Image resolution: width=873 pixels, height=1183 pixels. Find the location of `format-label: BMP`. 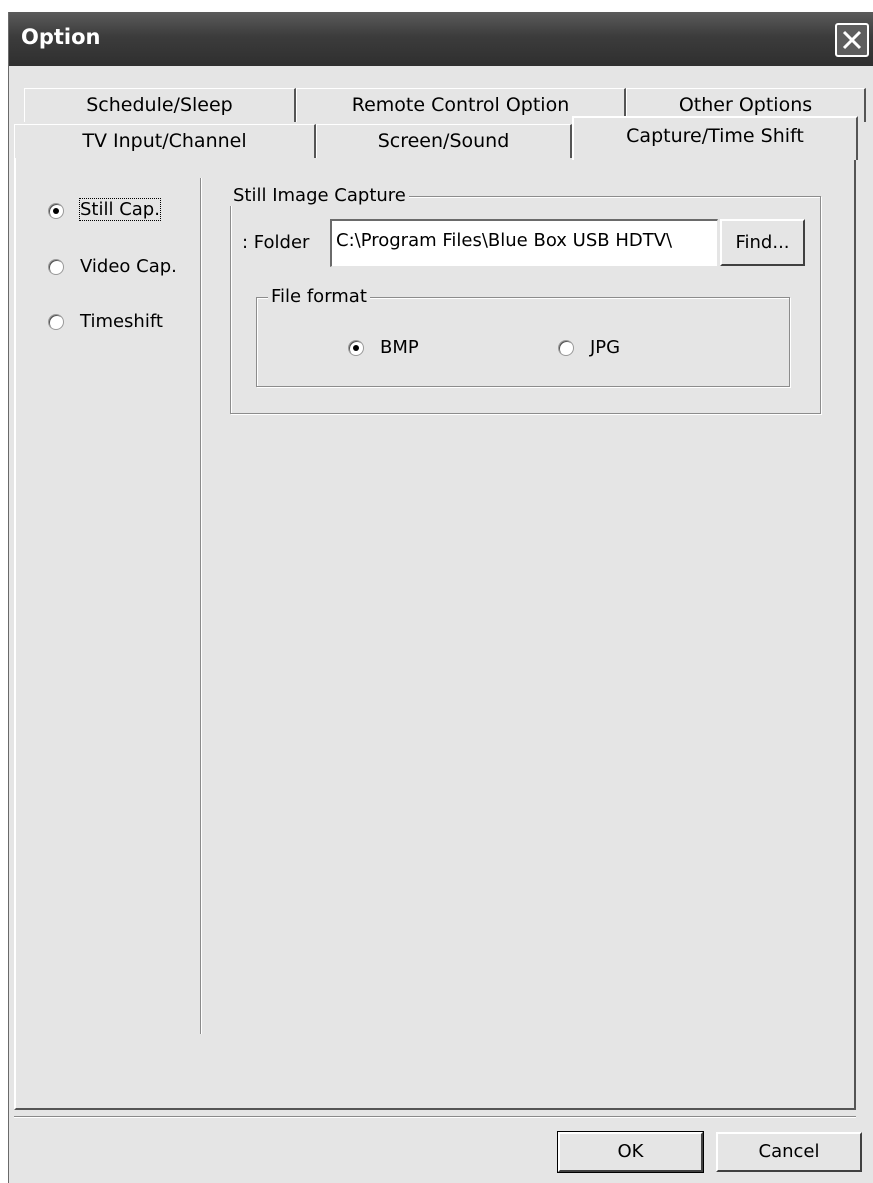

format-label: BMP is located at coordinates (399, 347).